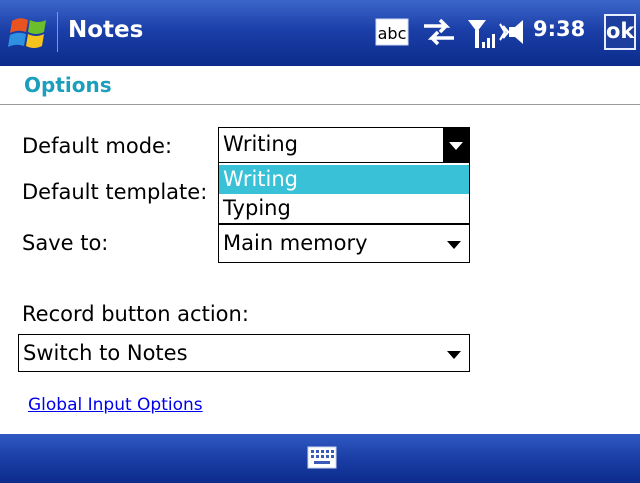 The width and height of the screenshot is (640, 483). I want to click on title-bar: Notes abc 9:38 ok, so click(320, 33).